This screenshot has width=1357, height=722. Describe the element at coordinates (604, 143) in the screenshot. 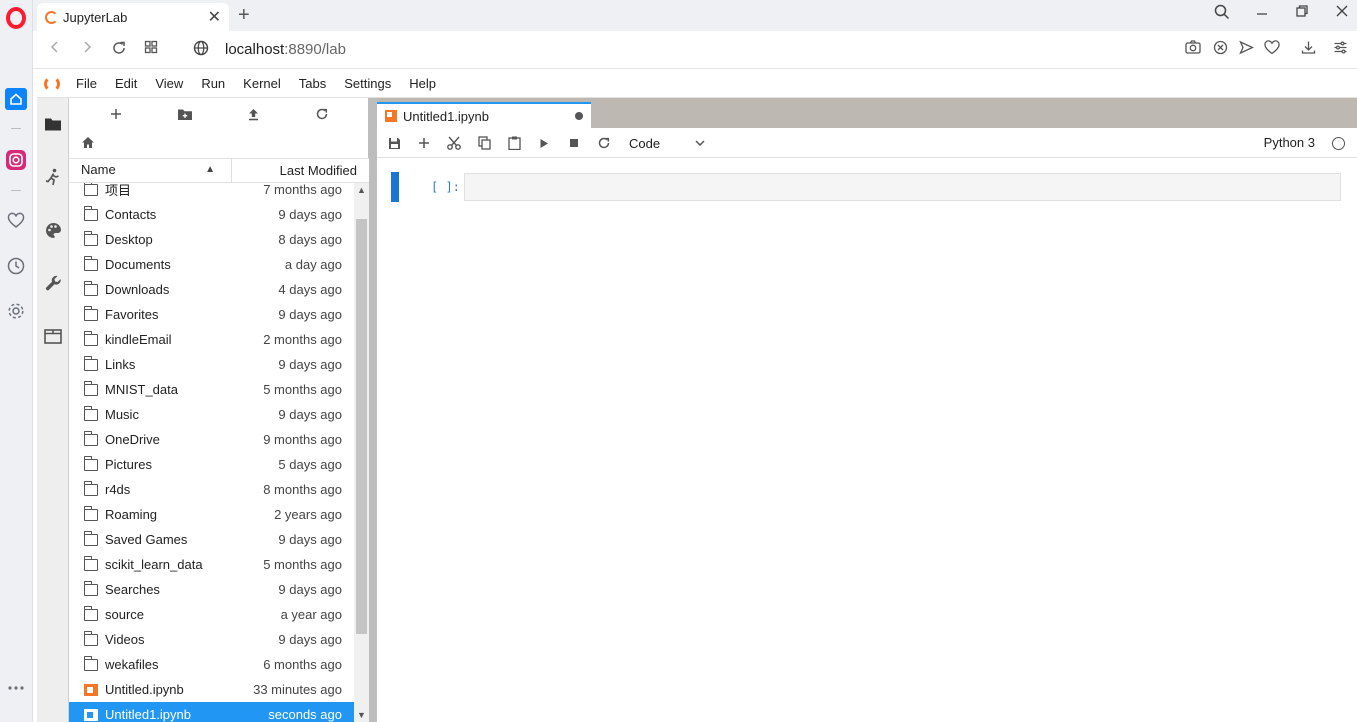

I see `restart-kernel-icon` at that location.